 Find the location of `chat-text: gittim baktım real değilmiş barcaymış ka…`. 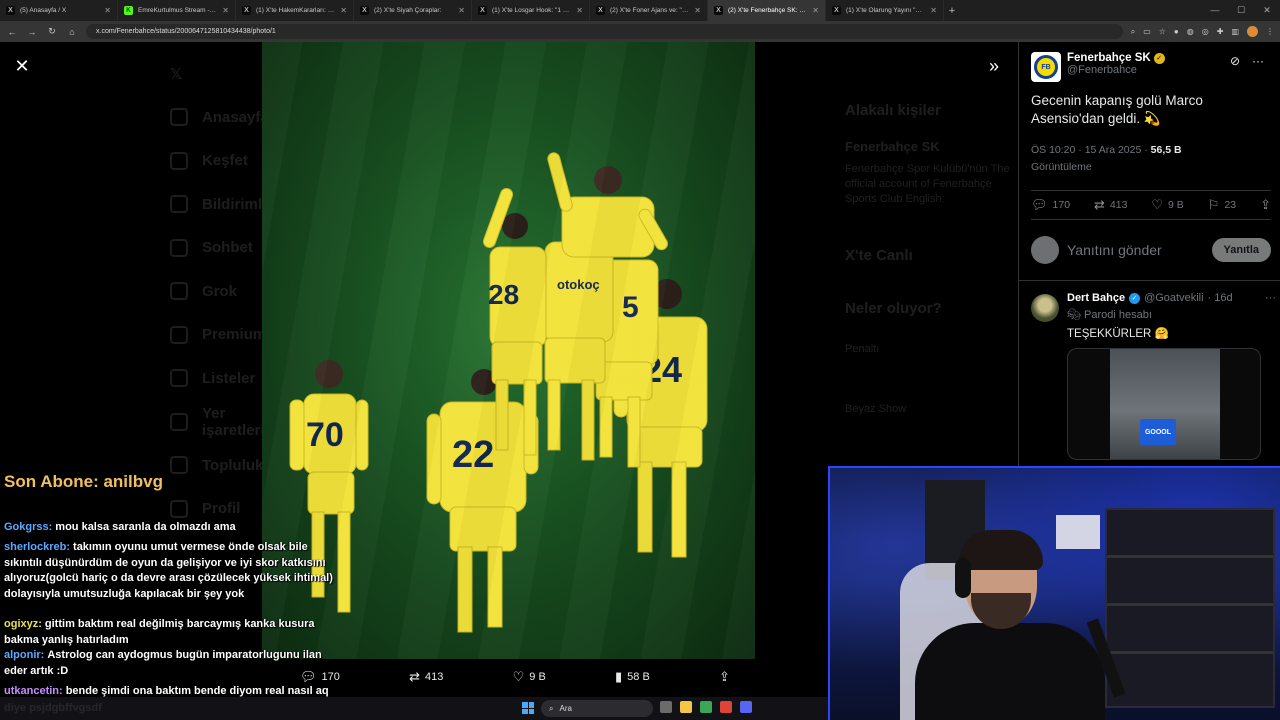

chat-text: gittim baktım real değilmiş barcaymış ka… is located at coordinates (159, 632).